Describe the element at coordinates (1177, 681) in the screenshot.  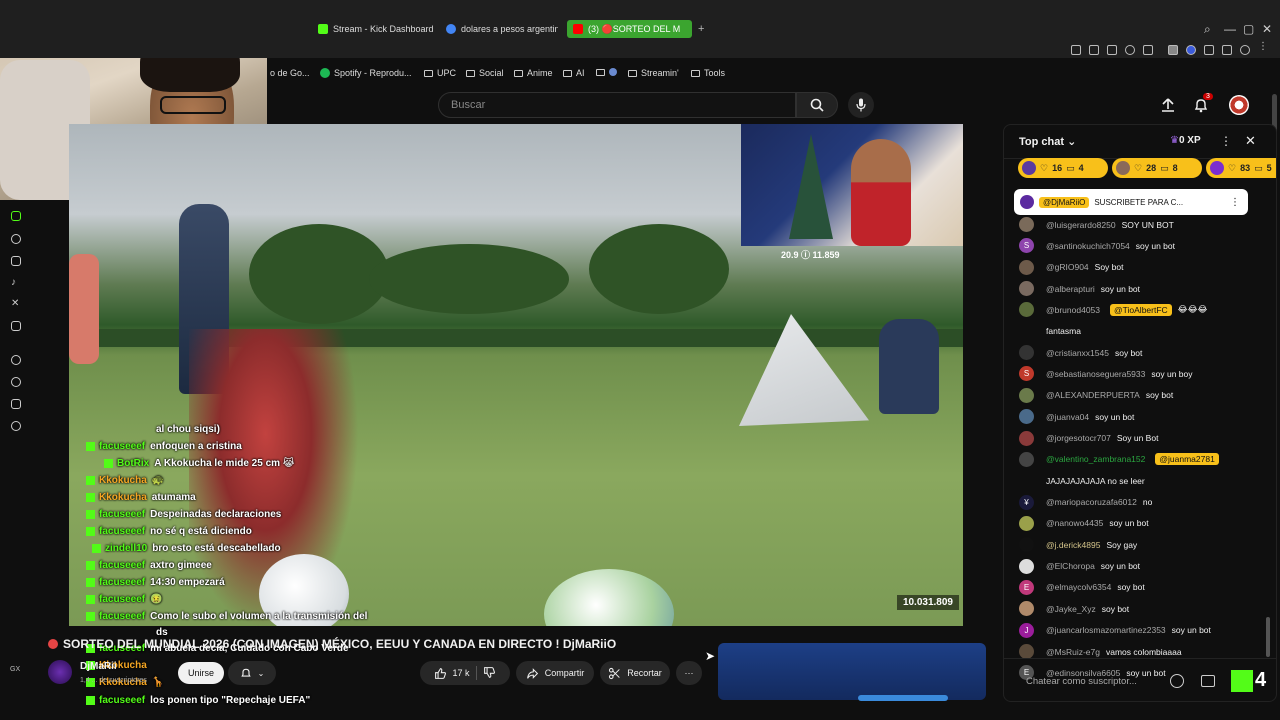
I see `emoji-icon` at that location.